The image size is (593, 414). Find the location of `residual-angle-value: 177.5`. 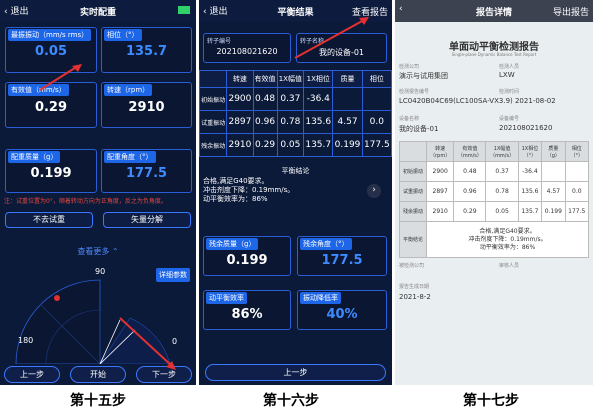

residual-angle-value: 177.5 is located at coordinates (342, 260).